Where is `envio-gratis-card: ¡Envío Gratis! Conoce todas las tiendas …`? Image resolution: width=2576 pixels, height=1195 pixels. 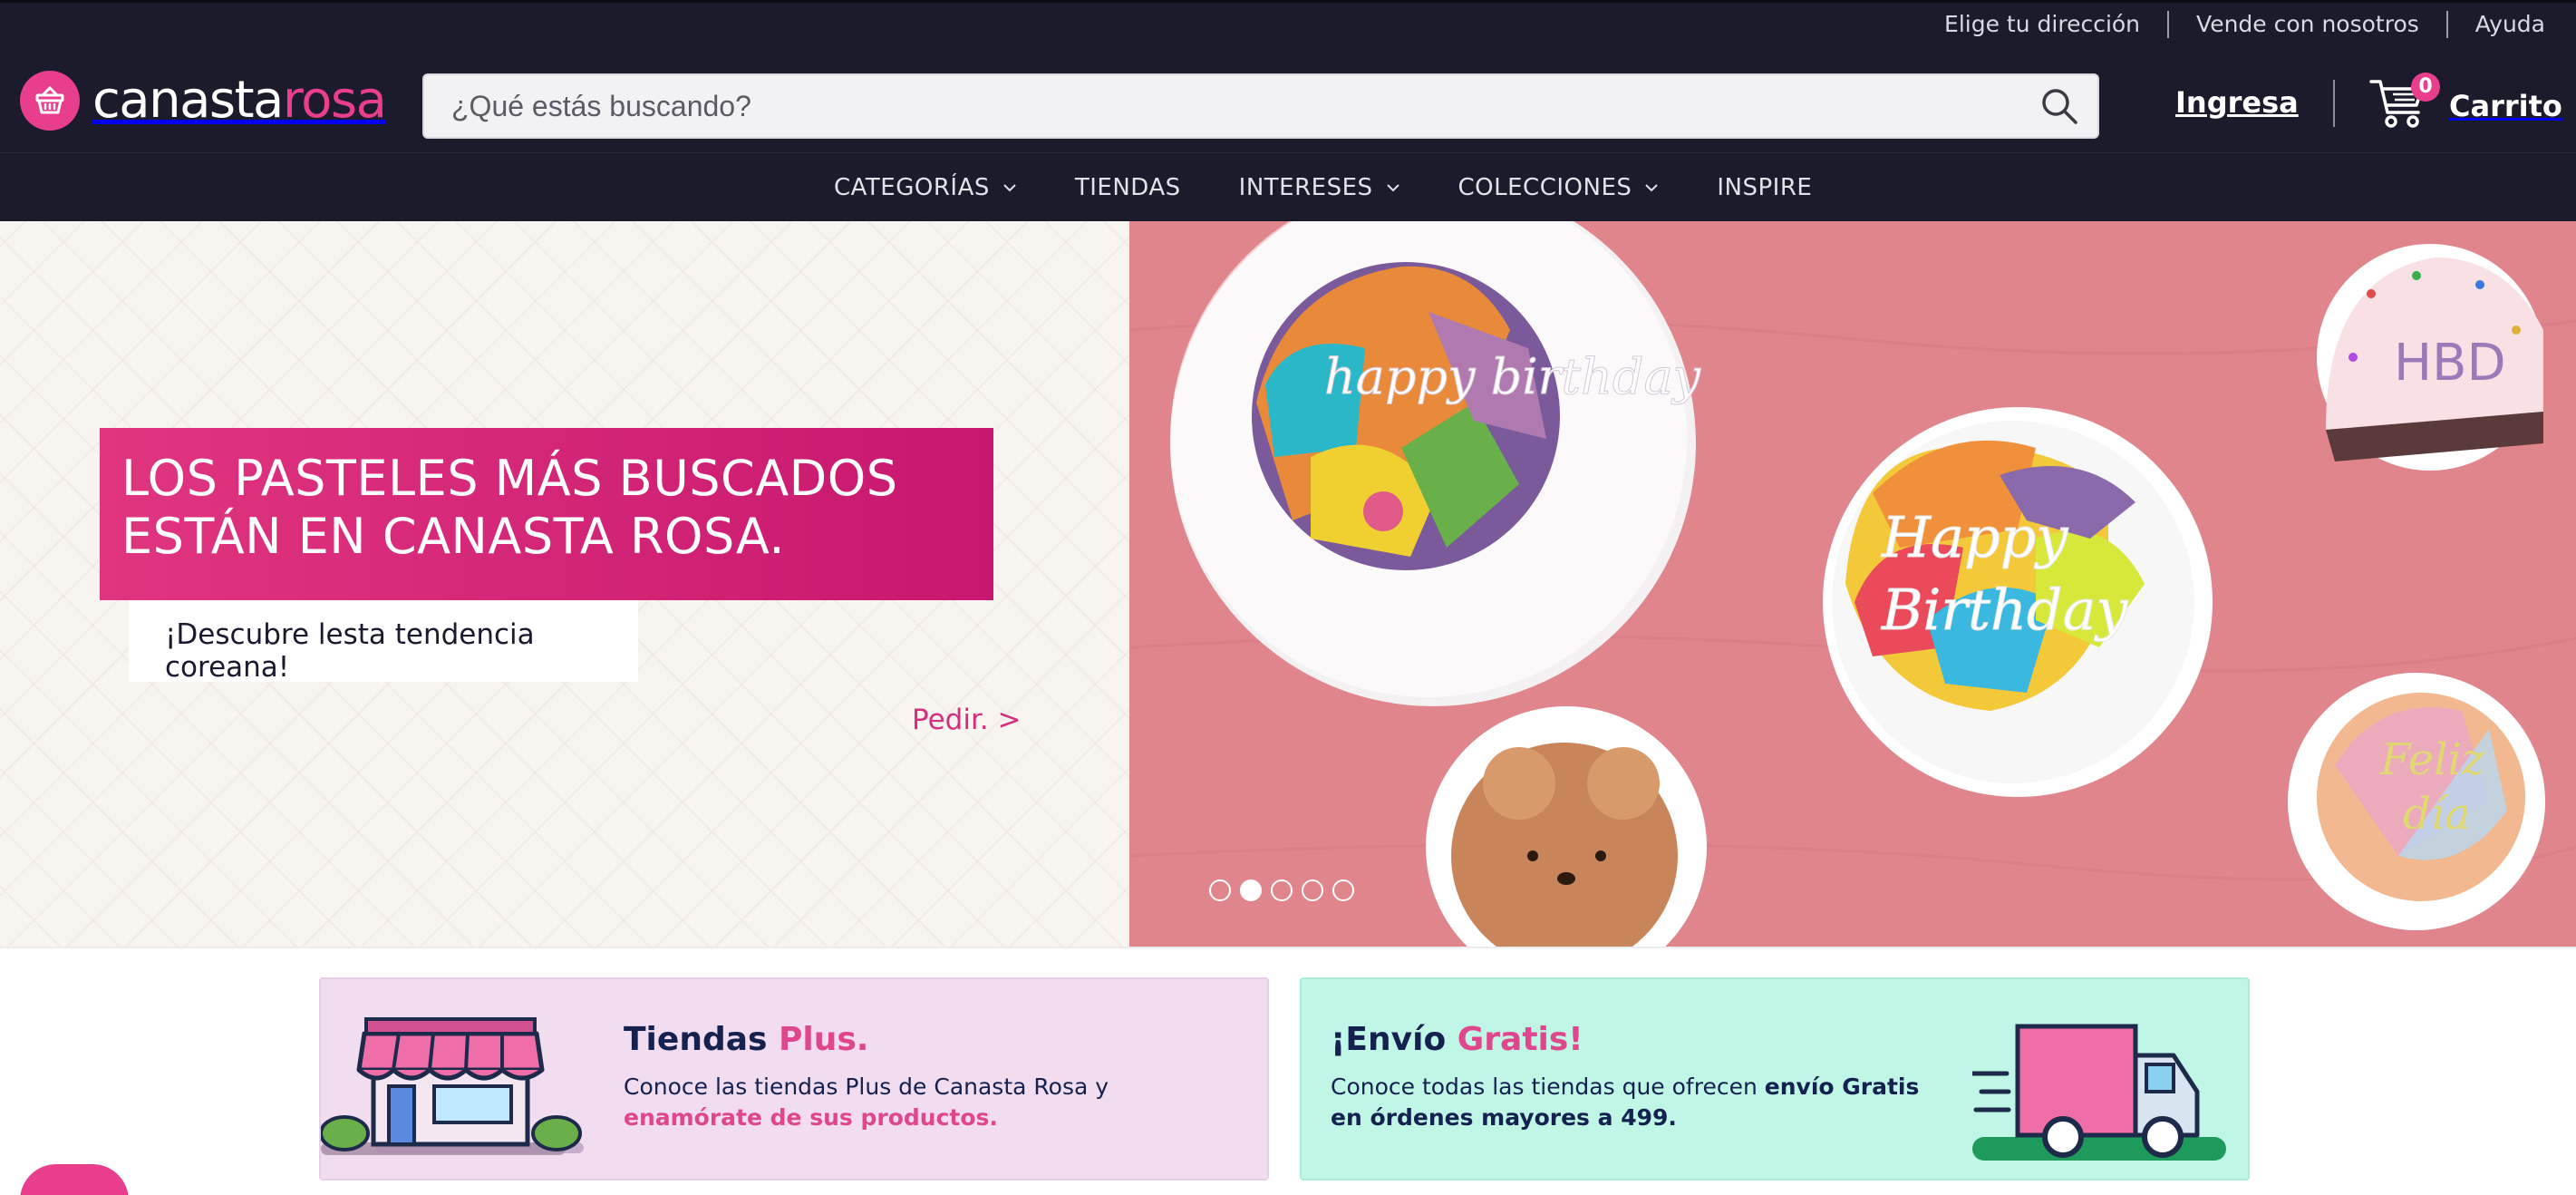 envio-gratis-card: ¡Envío Gratis! Conoce todas las tiendas … is located at coordinates (1775, 1078).